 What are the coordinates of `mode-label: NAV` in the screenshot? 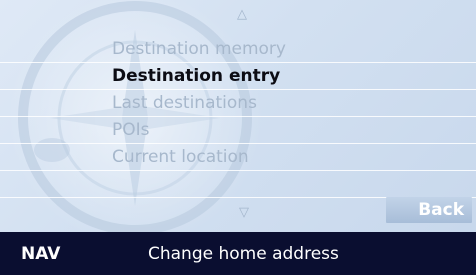 It's located at (41, 254).